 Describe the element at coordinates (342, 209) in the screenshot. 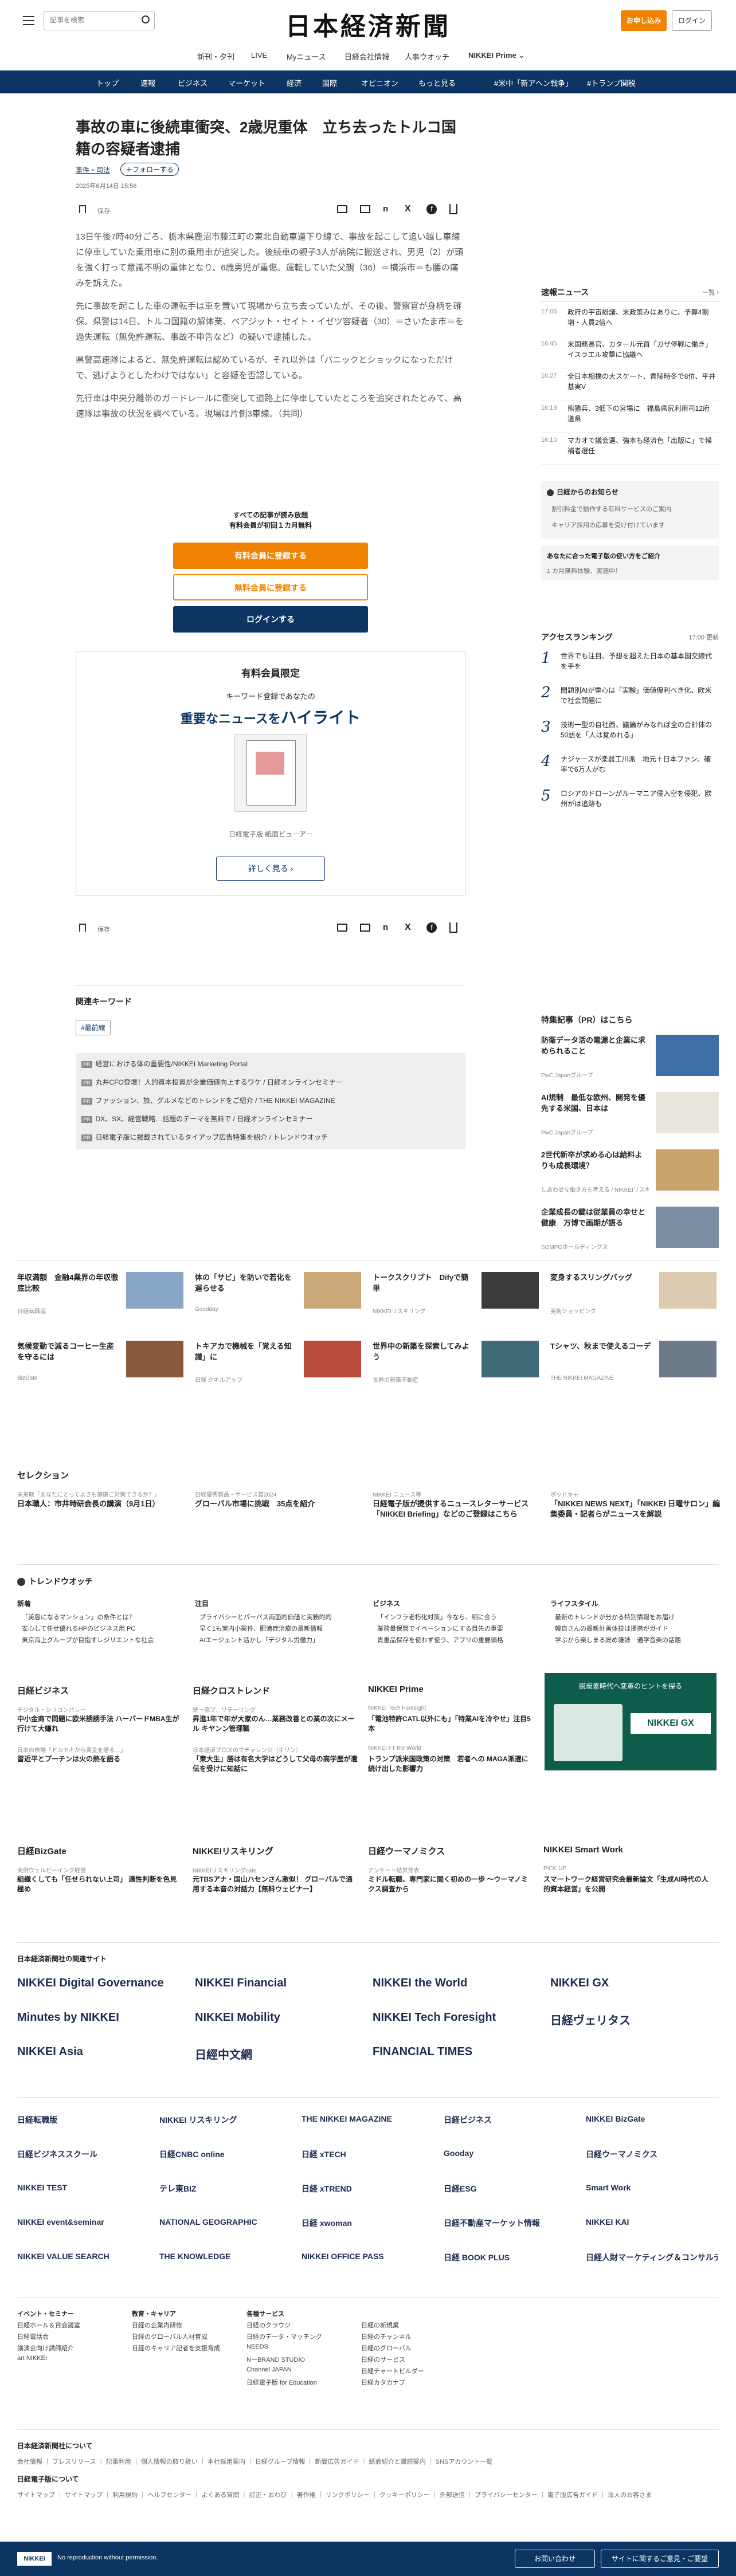

I see `print-icon` at that location.